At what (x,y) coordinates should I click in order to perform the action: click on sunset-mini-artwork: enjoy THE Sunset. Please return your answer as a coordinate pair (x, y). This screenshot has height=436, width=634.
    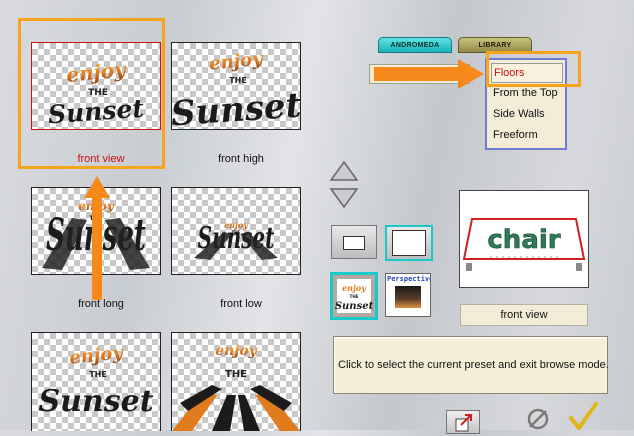
    Looking at the image, I should click on (354, 296).